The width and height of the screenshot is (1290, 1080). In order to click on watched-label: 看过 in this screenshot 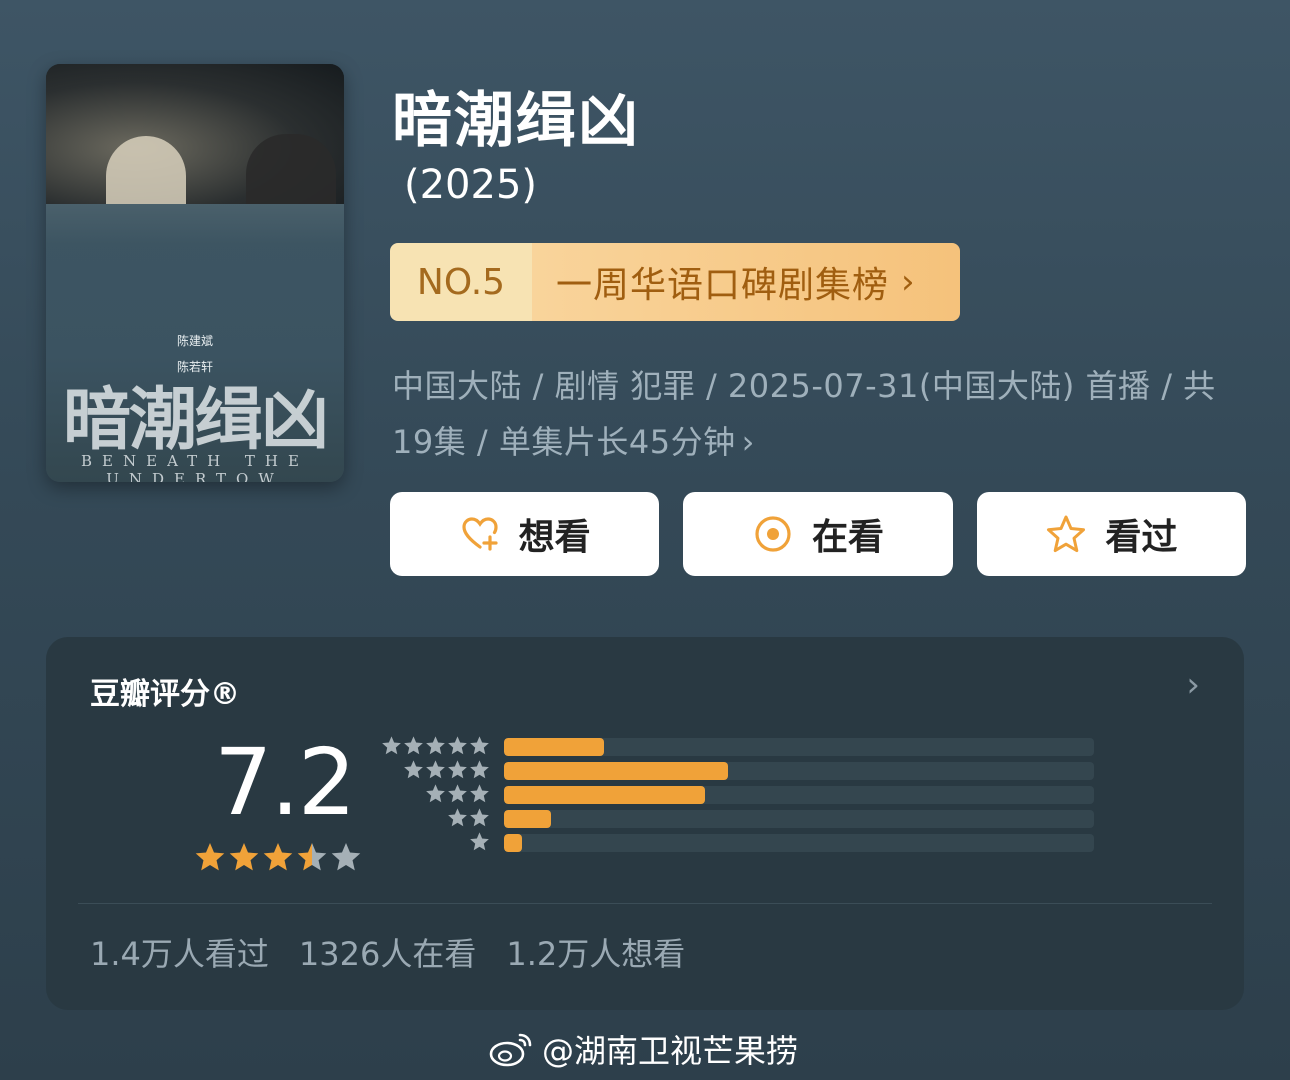, I will do `click(1141, 537)`.